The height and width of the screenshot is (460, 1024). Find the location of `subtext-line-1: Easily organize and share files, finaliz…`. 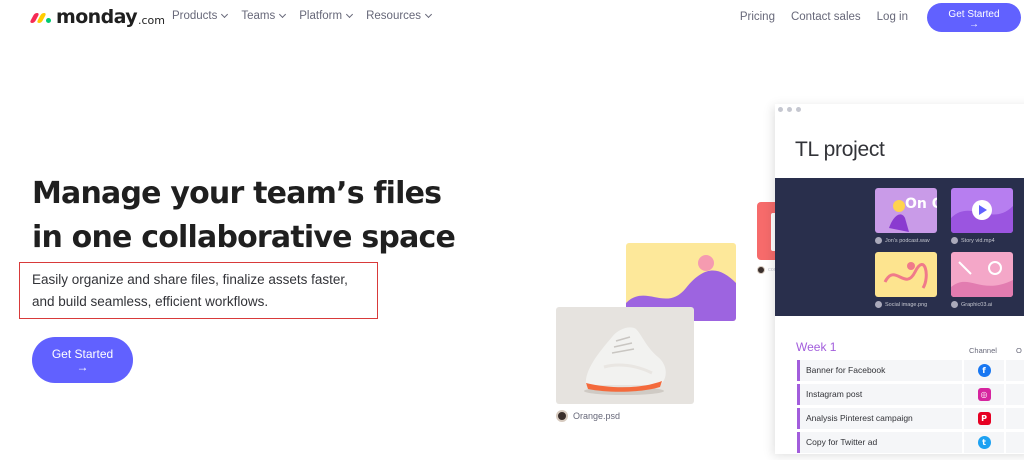

subtext-line-1: Easily organize and share files, finaliz… is located at coordinates (190, 279).